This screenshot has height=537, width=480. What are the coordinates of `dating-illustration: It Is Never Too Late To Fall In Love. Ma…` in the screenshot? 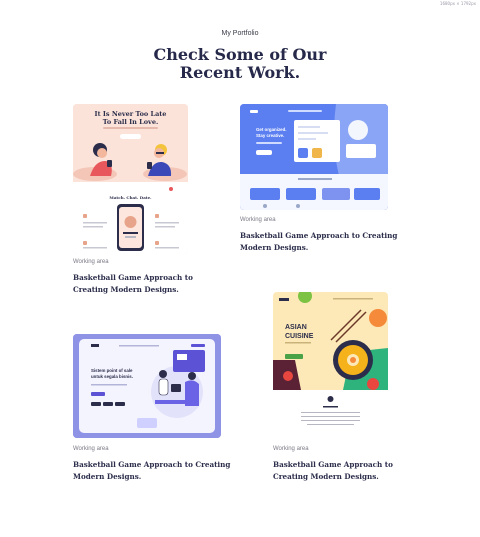 It's located at (130, 179).